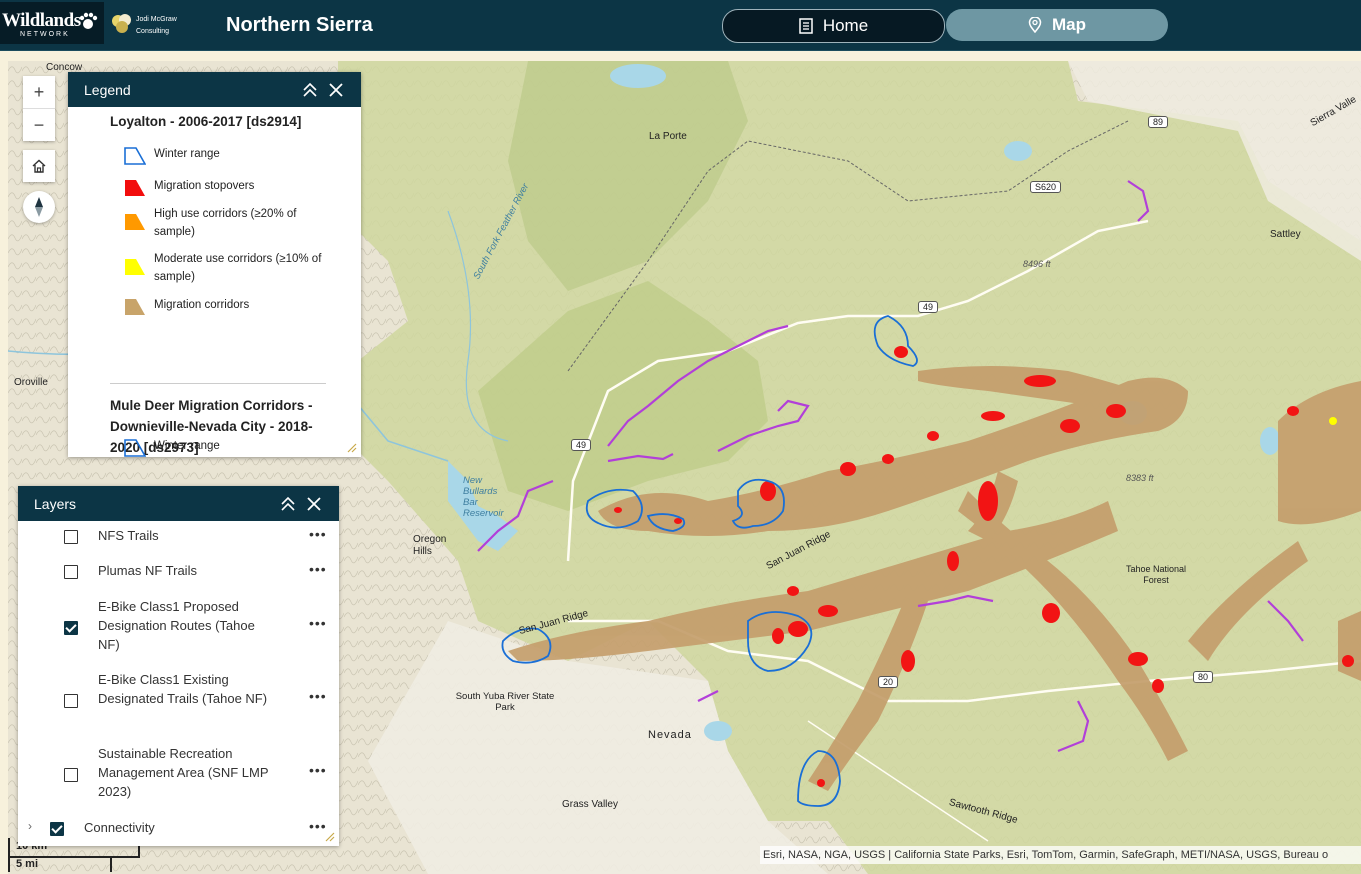  Describe the element at coordinates (45, 34) in the screenshot. I see `logo-subtext: NETWORK` at that location.